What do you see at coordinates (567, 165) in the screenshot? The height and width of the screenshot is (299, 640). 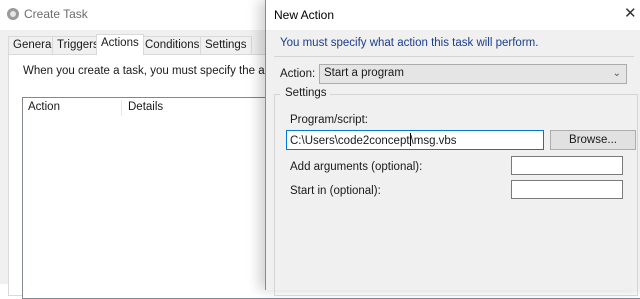 I see `add-arguments-input` at bounding box center [567, 165].